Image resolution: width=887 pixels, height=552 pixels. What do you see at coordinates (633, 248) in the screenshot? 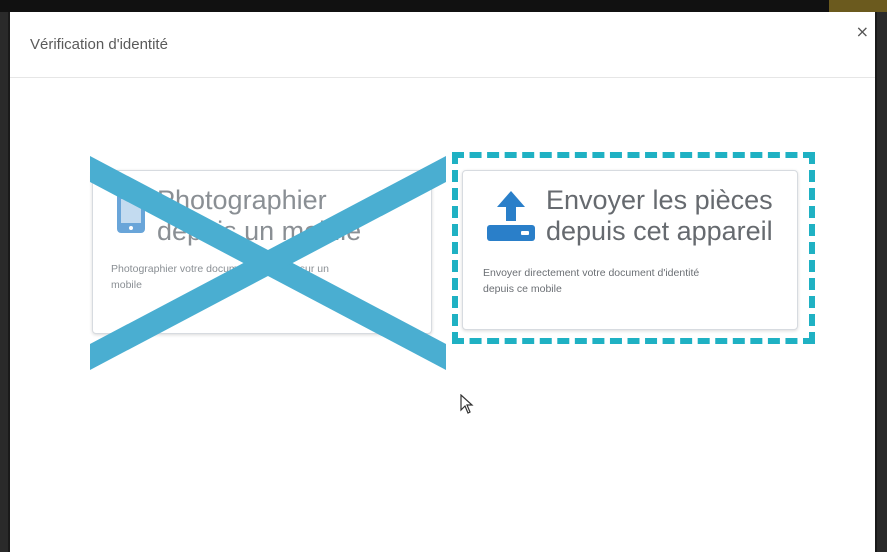
I see `highlight-dashed-frame` at bounding box center [633, 248].